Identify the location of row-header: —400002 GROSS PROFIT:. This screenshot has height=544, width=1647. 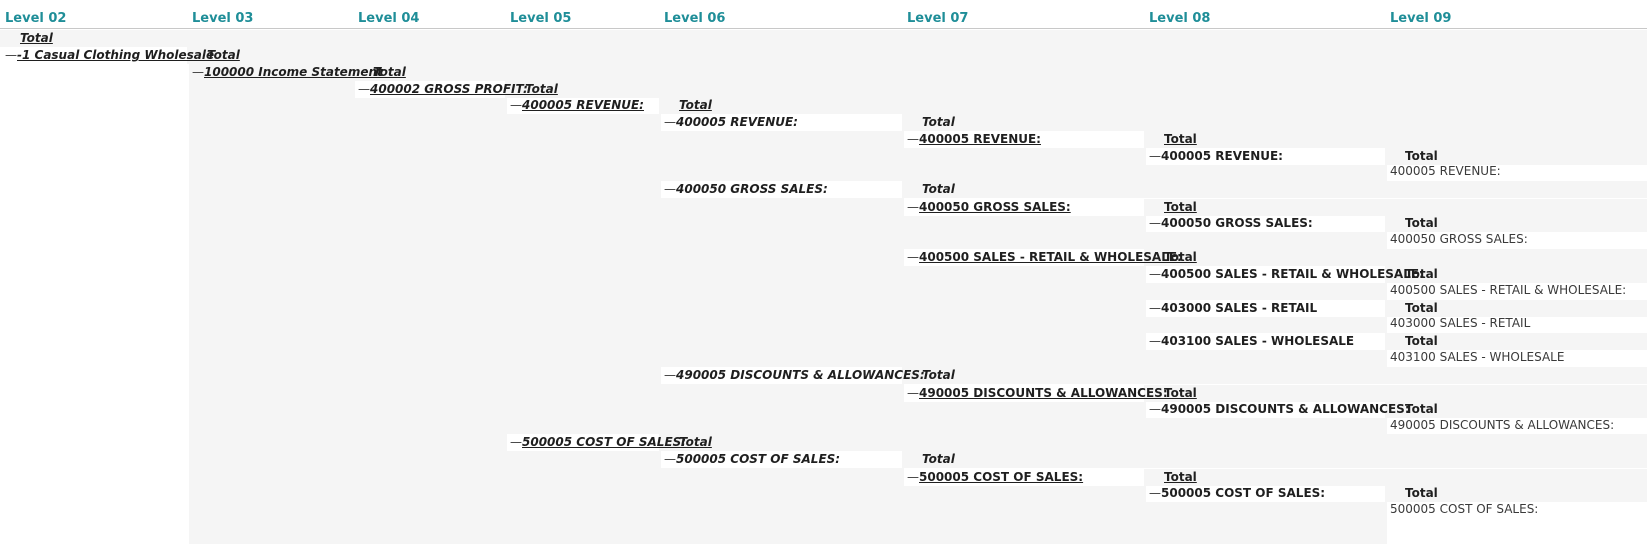
(443, 89).